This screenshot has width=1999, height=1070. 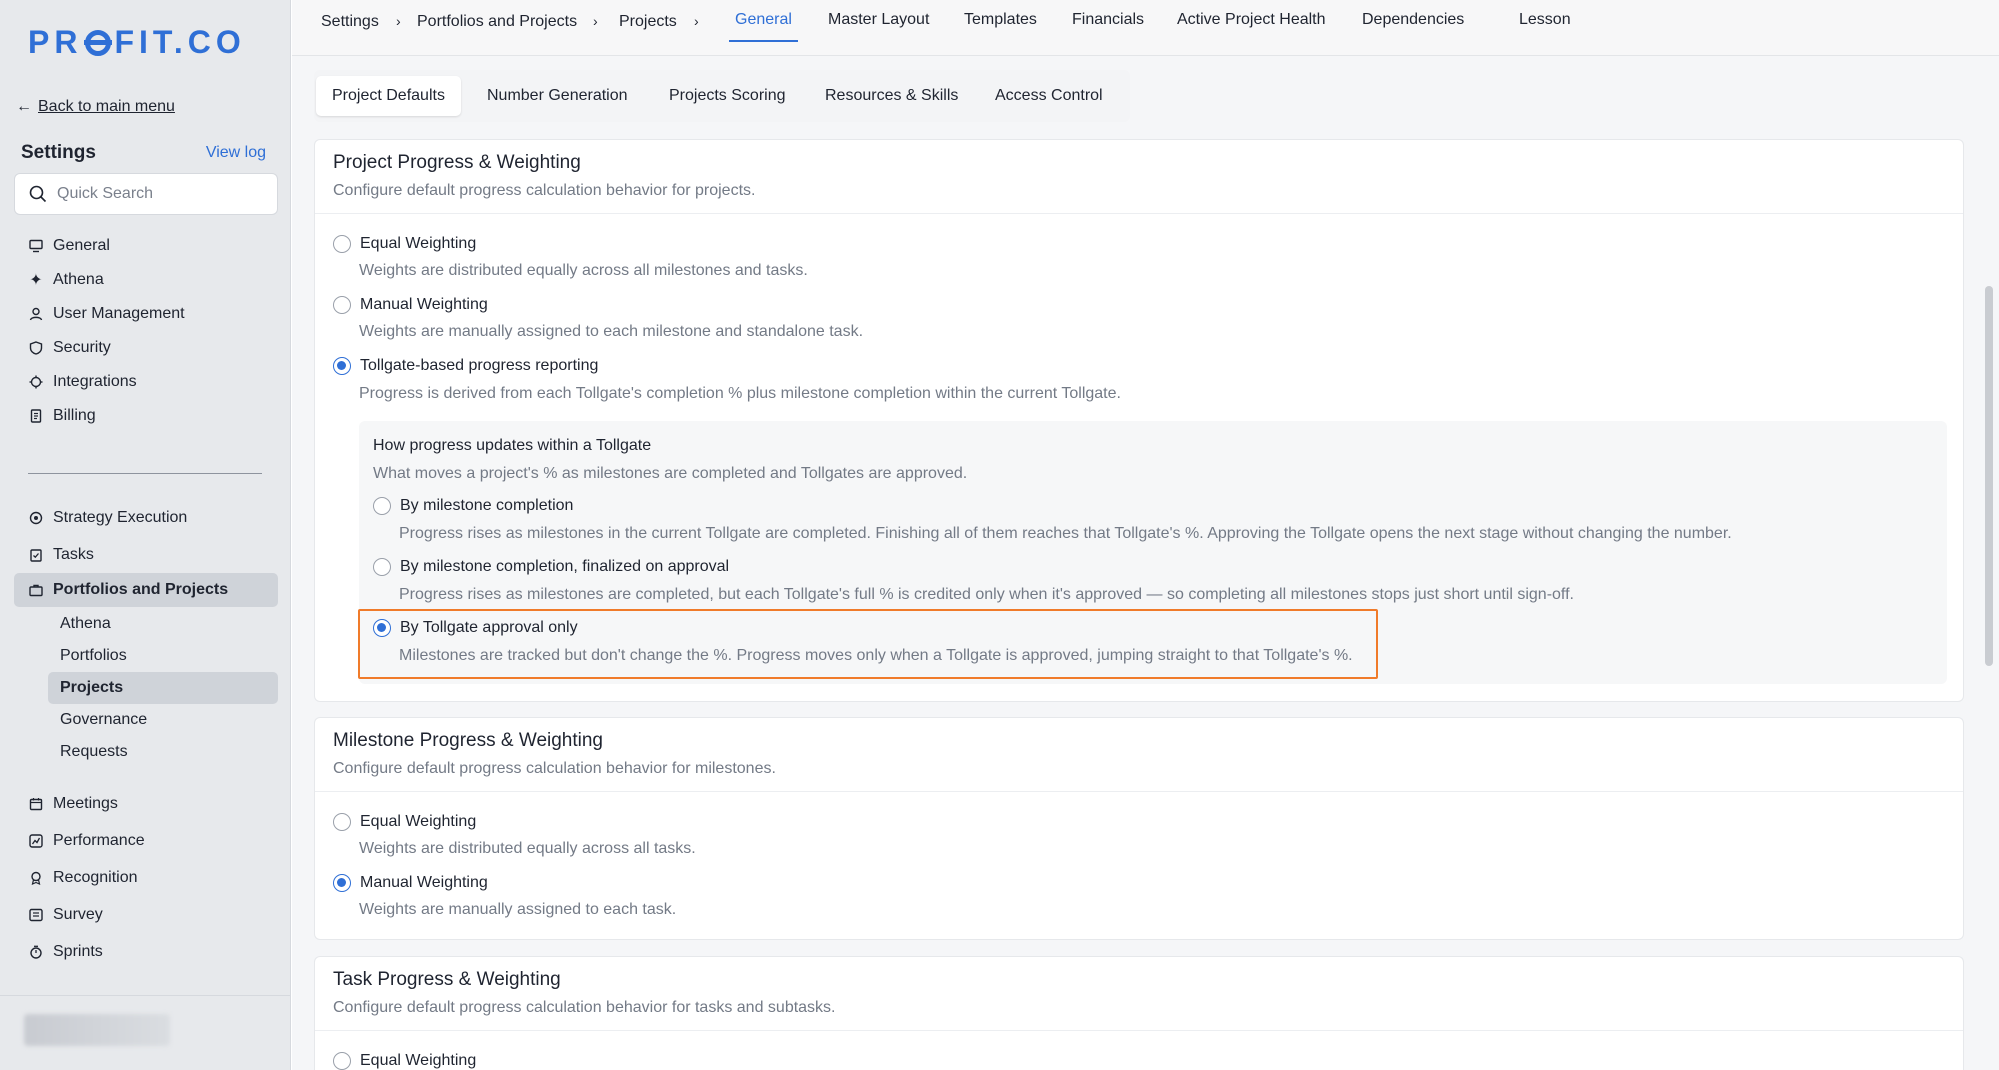 What do you see at coordinates (342, 822) in the screenshot?
I see `radio-milestone-equal-weighting` at bounding box center [342, 822].